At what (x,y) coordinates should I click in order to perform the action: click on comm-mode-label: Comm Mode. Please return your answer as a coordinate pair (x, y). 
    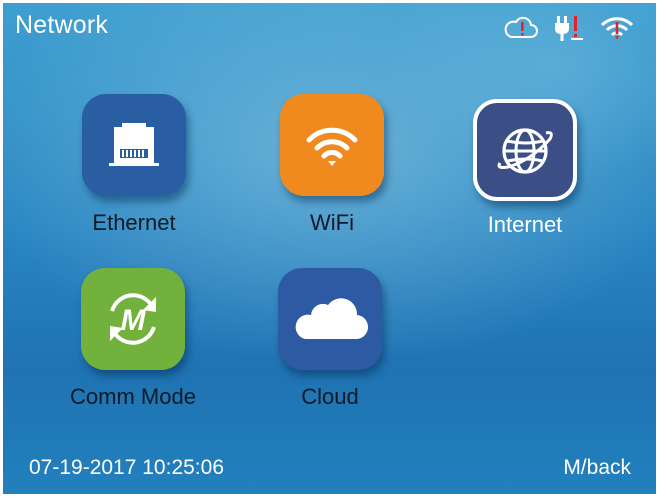
    Looking at the image, I should click on (133, 396).